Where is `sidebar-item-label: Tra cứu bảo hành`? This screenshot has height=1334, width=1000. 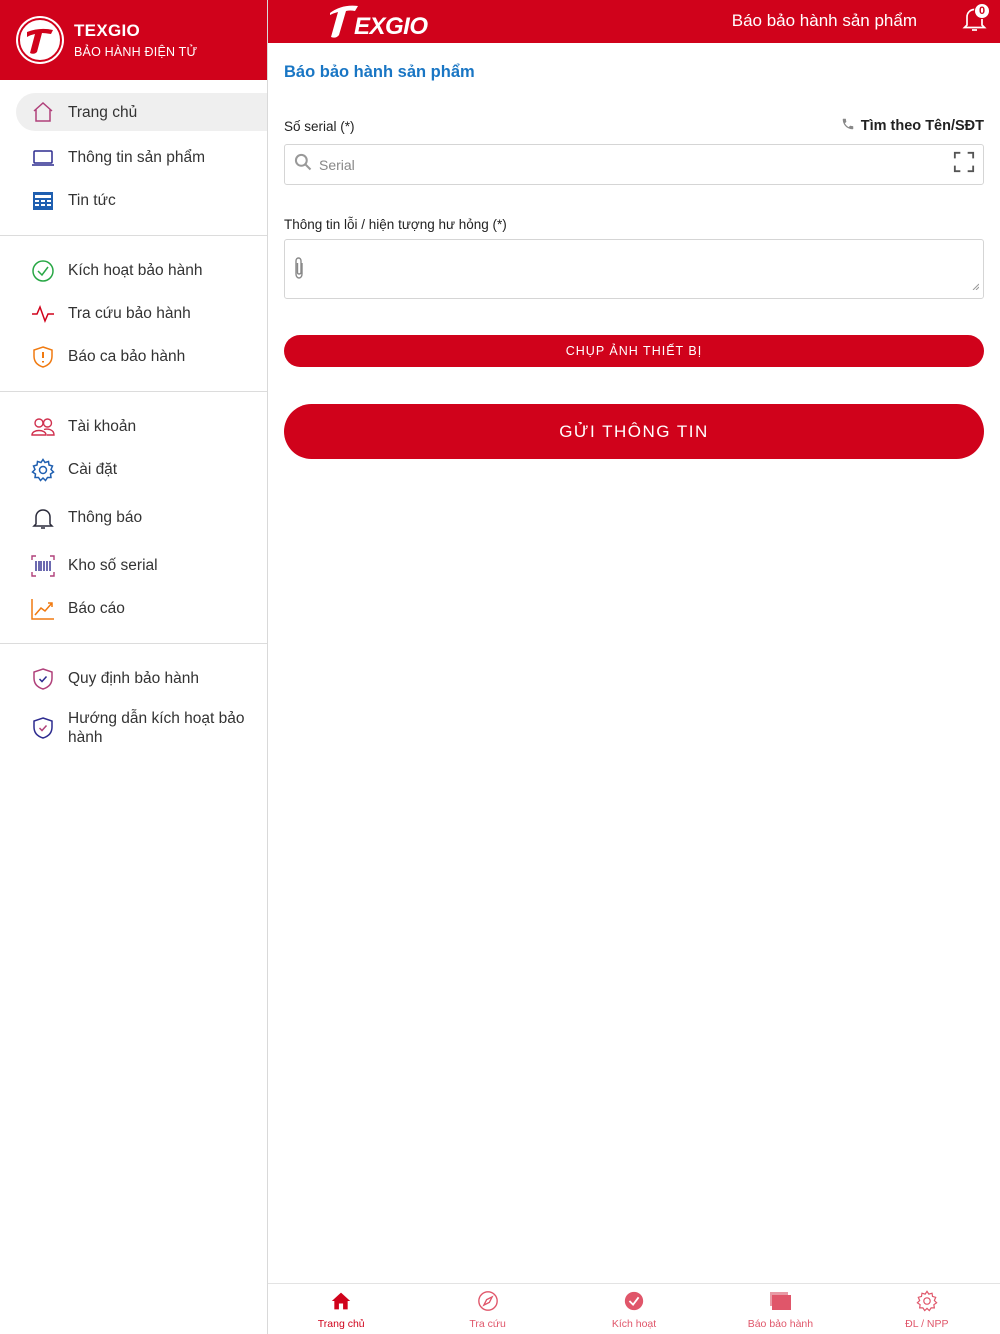
sidebar-item-label: Tra cứu bảo hành is located at coordinates (129, 313).